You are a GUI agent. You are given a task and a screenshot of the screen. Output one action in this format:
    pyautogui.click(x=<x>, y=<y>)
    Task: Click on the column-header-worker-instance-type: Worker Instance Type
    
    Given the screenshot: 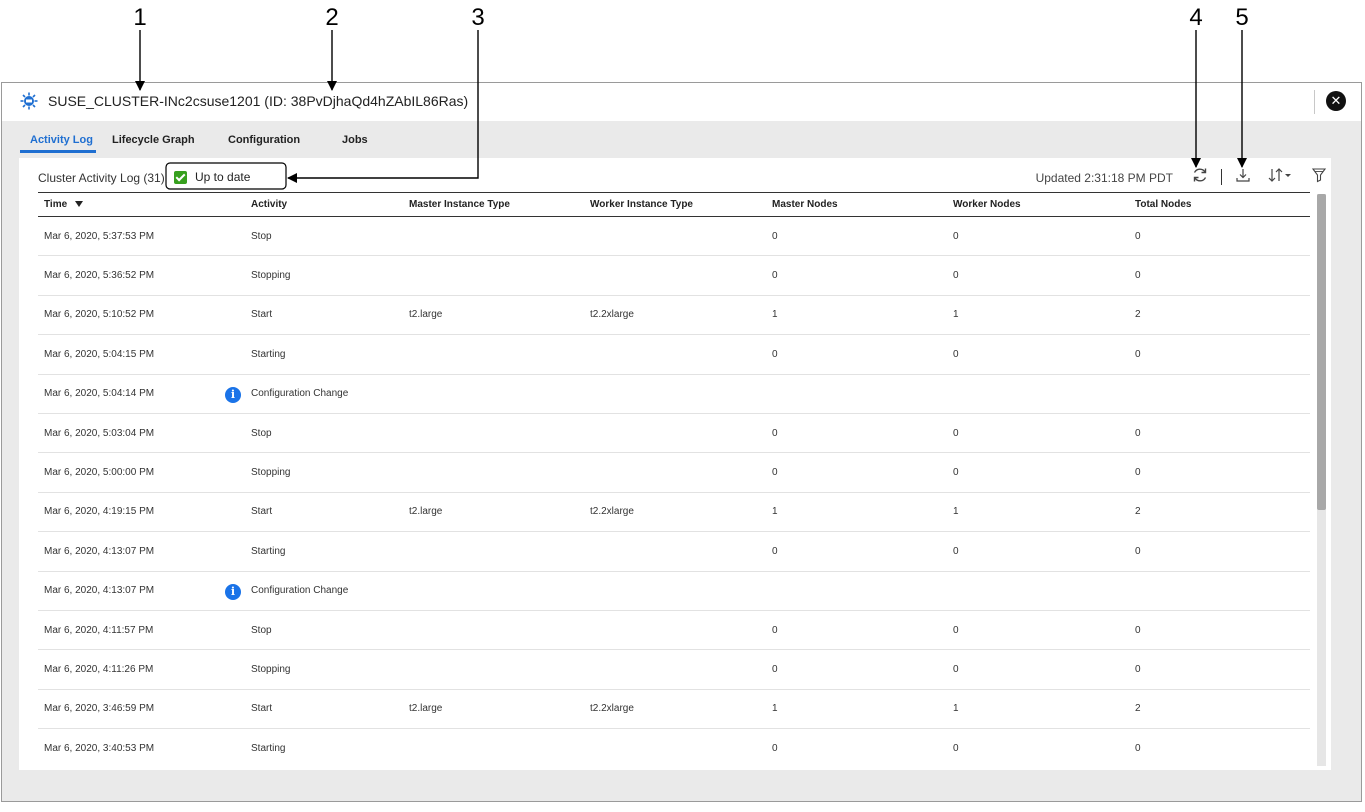 What is the action you would take?
    pyautogui.click(x=675, y=204)
    